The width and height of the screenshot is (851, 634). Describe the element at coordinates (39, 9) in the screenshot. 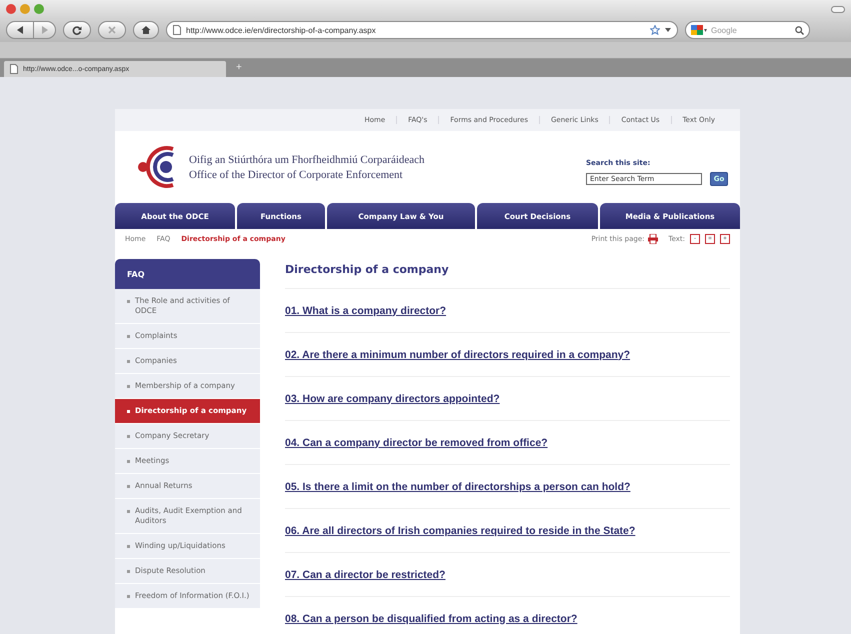

I see `zoom-button` at that location.